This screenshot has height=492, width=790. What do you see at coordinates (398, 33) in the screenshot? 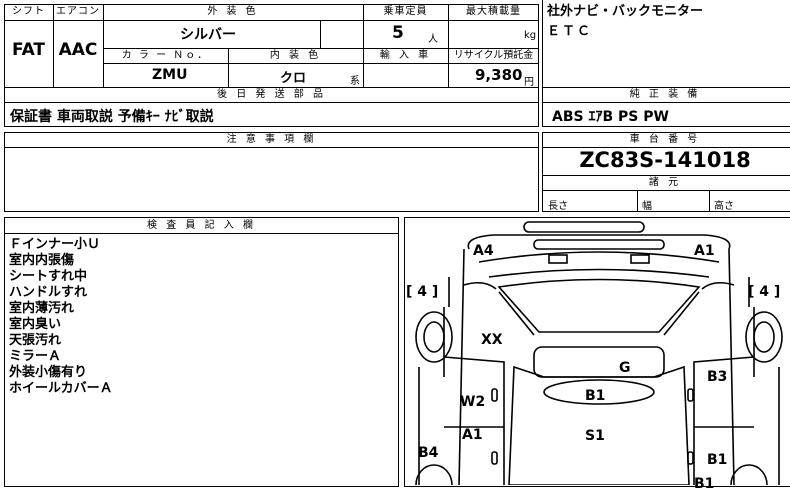
I see `capacity-value: 5` at bounding box center [398, 33].